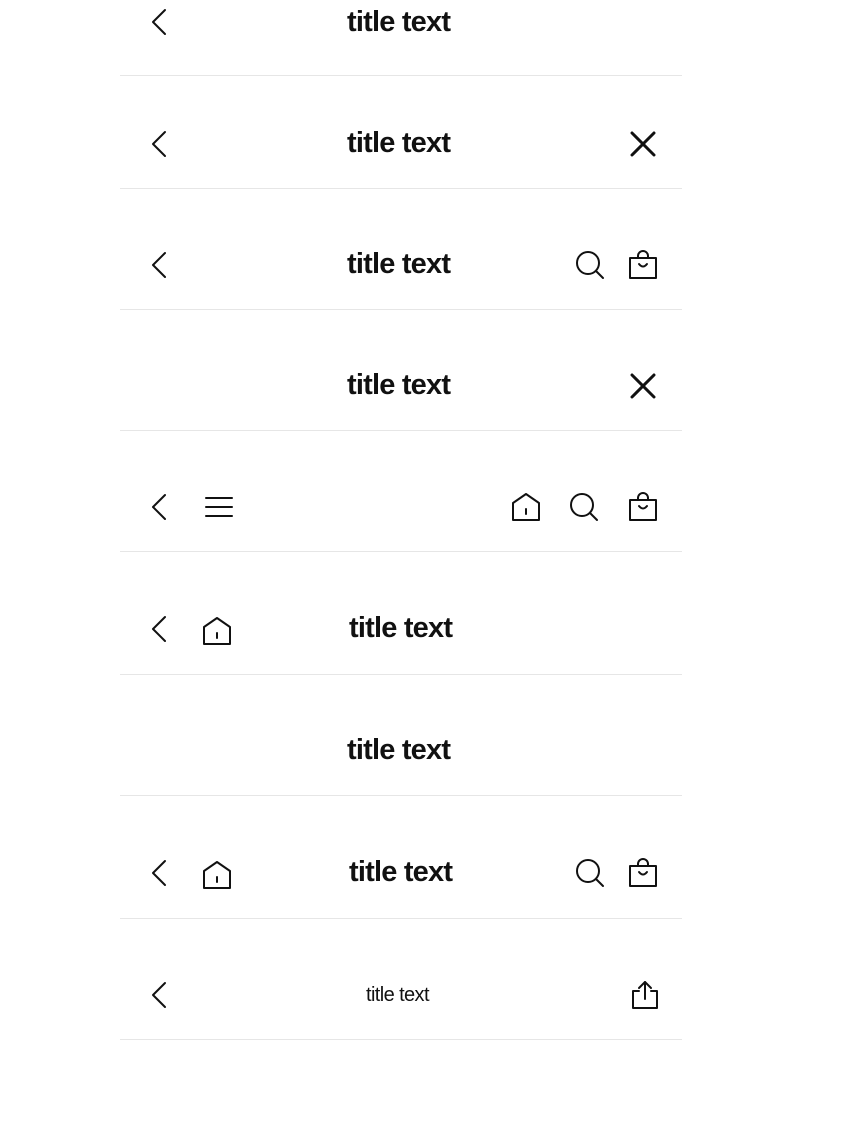 This screenshot has width=862, height=1140. I want to click on navbar-8: title text, so click(401, 857).